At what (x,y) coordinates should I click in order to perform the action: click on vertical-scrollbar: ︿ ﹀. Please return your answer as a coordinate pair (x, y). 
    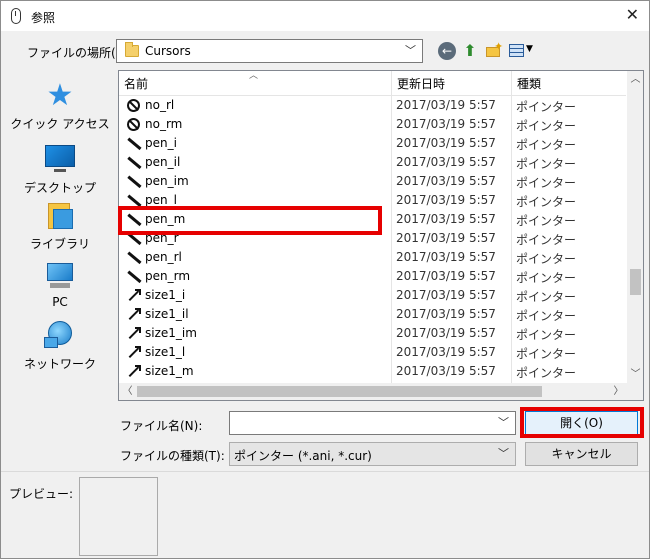
    Looking at the image, I should click on (635, 227).